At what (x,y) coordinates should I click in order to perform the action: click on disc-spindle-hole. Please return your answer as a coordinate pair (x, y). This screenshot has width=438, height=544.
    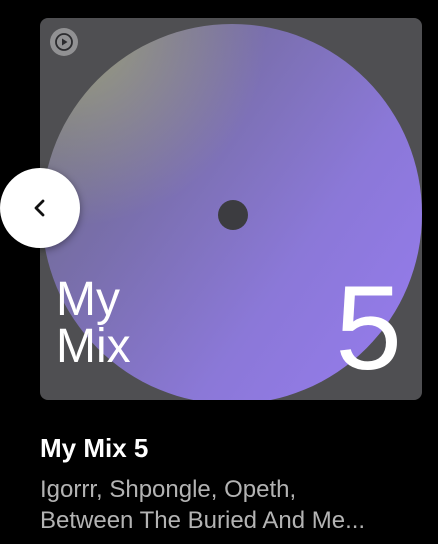
    Looking at the image, I should click on (233, 215).